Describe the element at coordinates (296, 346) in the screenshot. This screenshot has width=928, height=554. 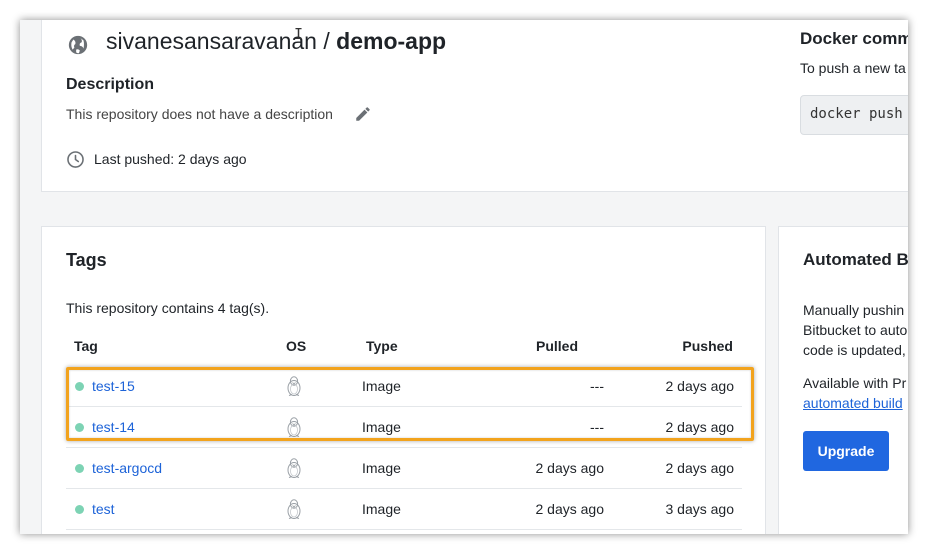
I see `column-header-os: OS` at that location.